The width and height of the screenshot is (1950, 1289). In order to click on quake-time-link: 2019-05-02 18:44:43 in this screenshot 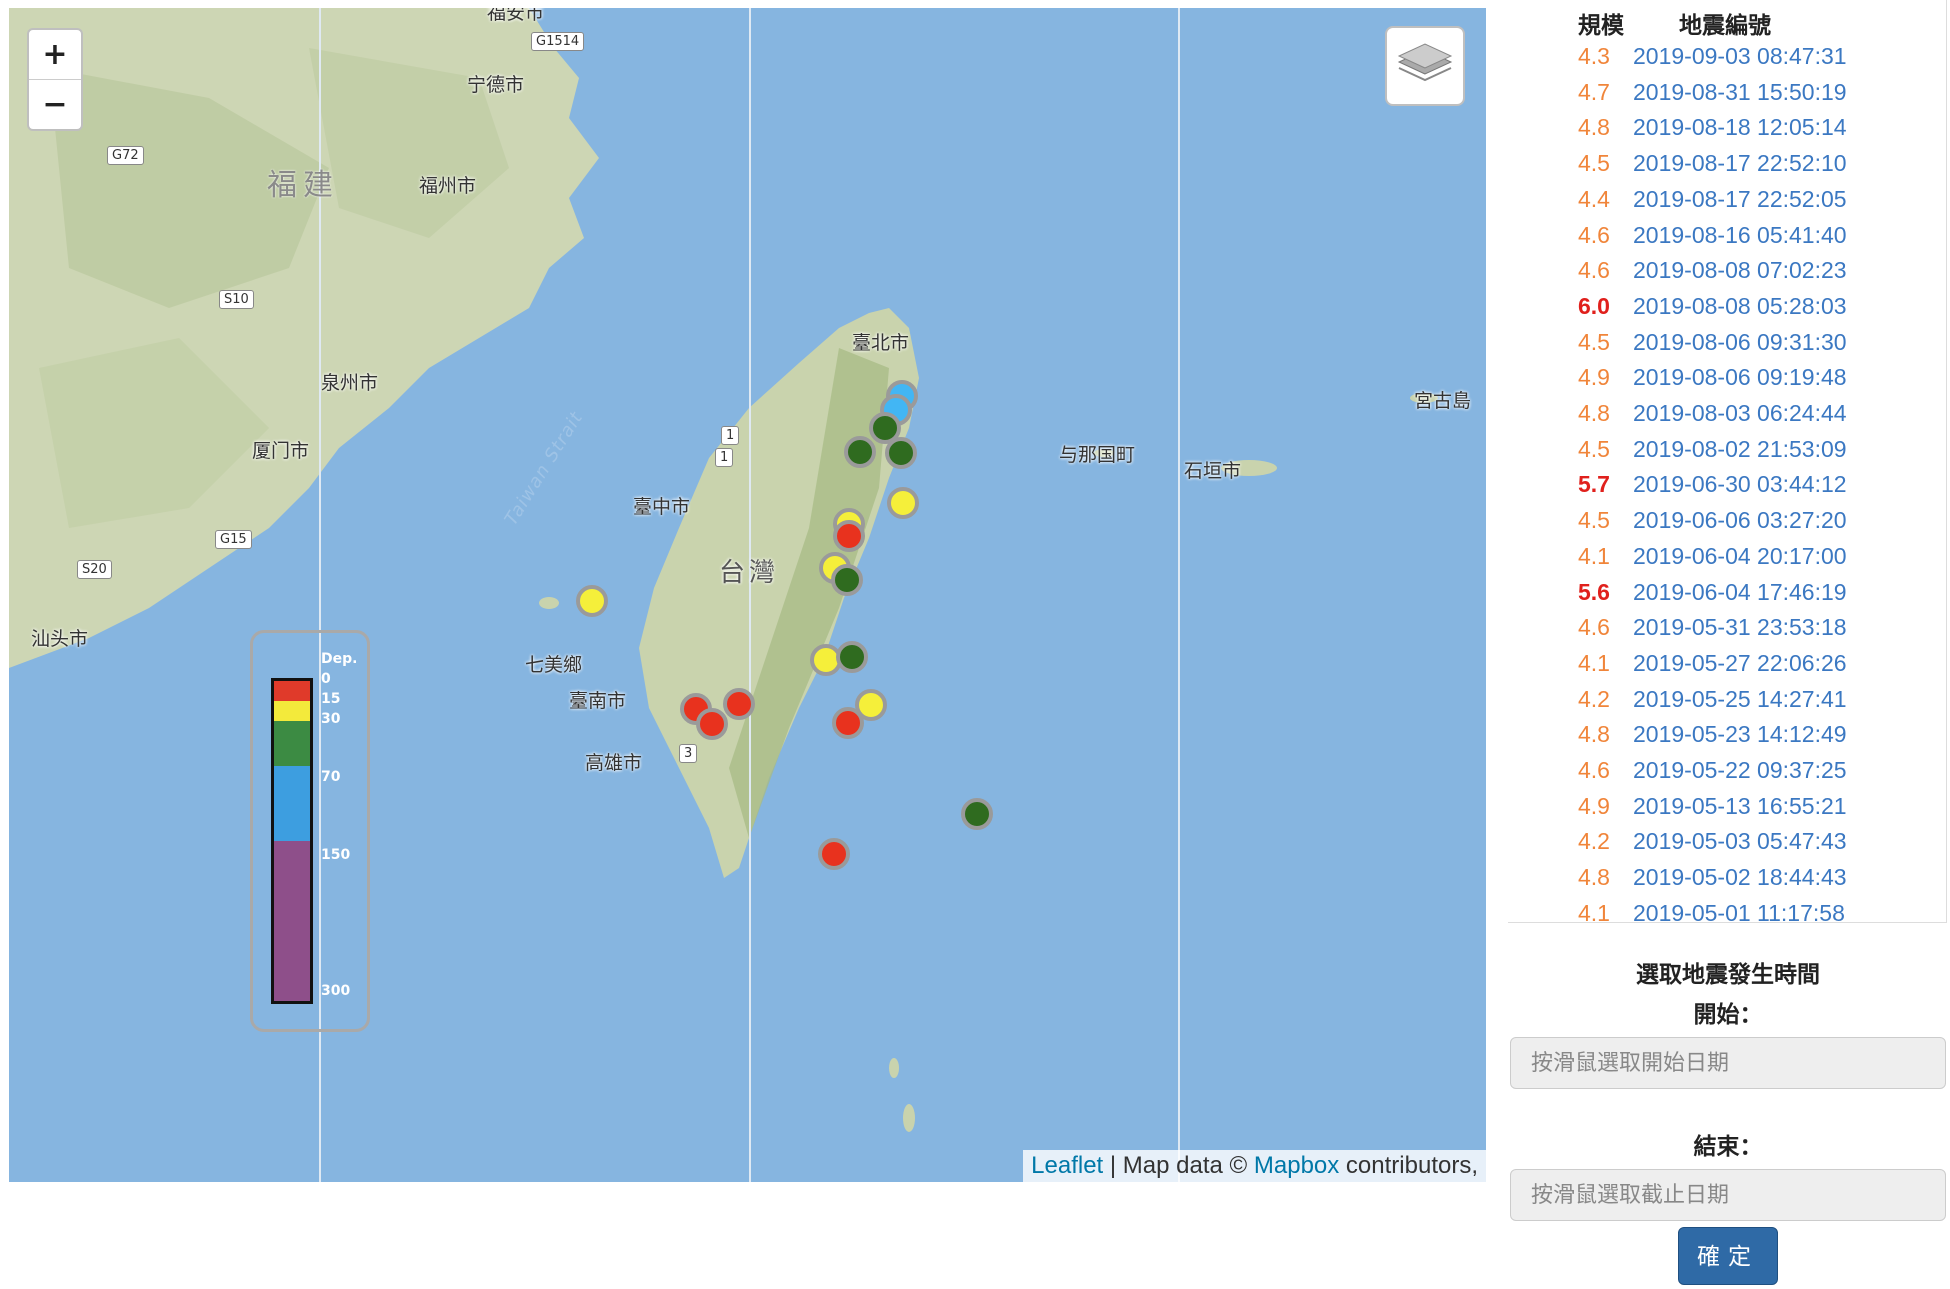, I will do `click(1740, 877)`.